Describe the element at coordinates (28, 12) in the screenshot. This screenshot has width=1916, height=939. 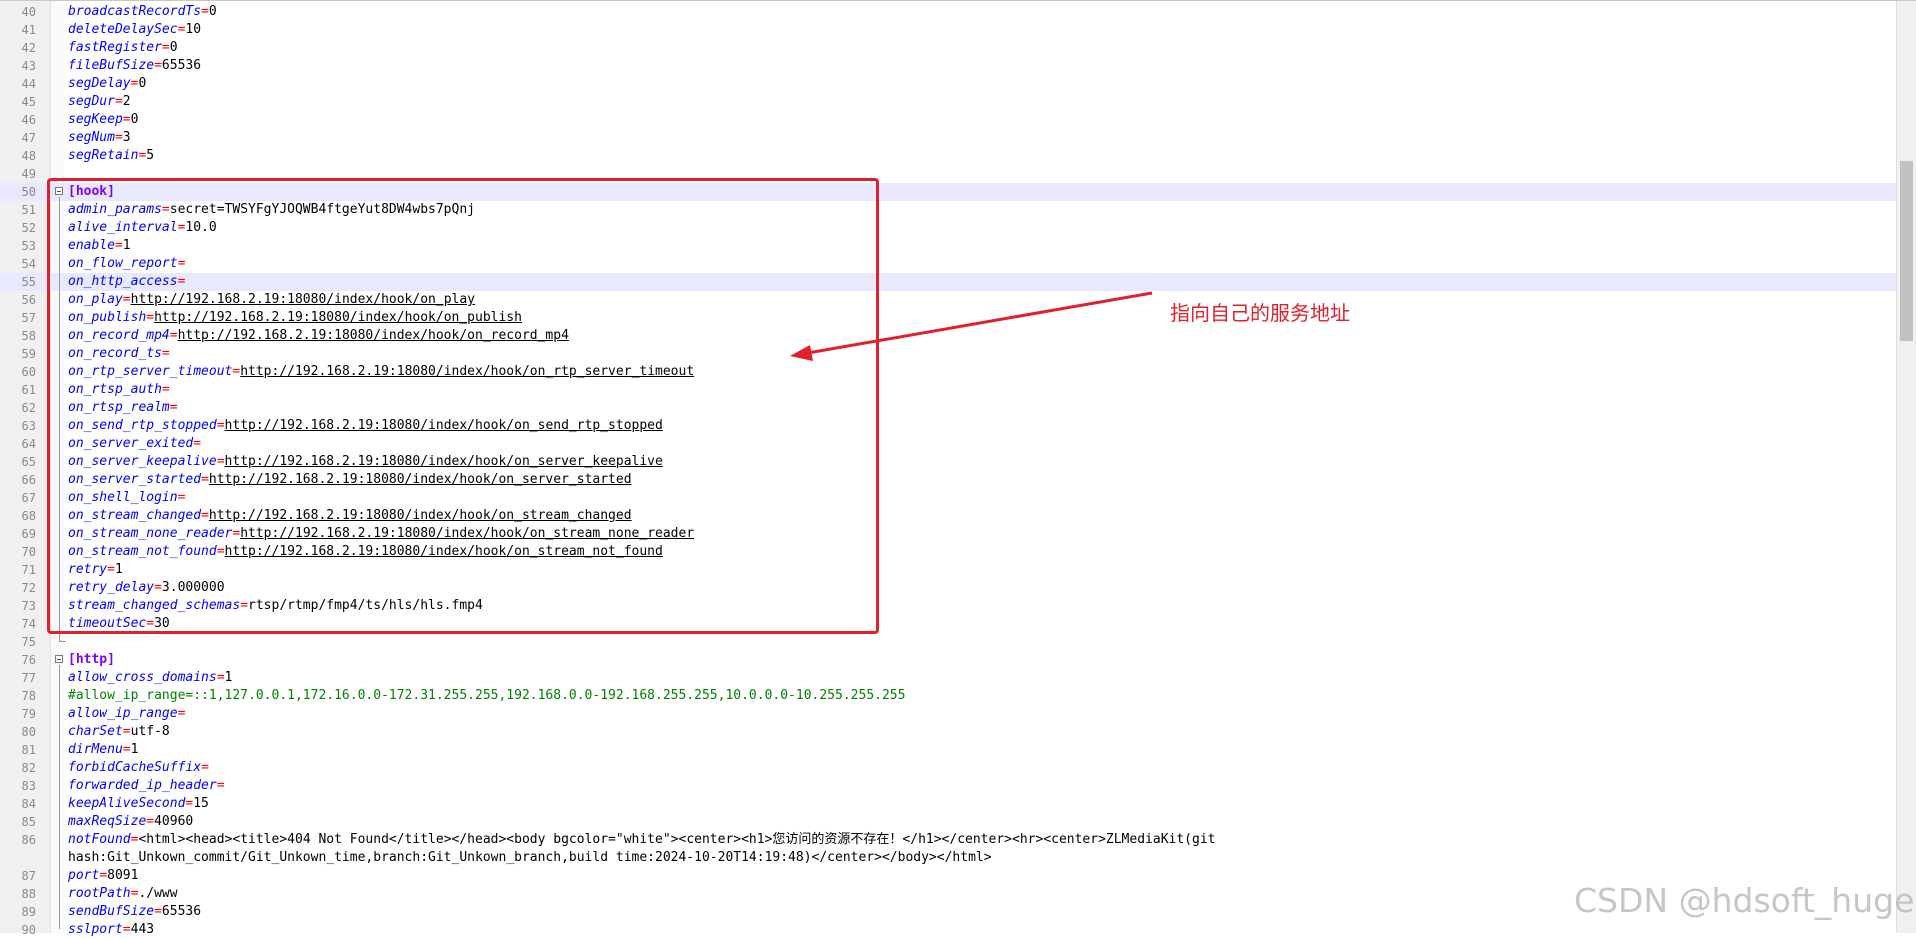
I see `line-number: 40` at that location.